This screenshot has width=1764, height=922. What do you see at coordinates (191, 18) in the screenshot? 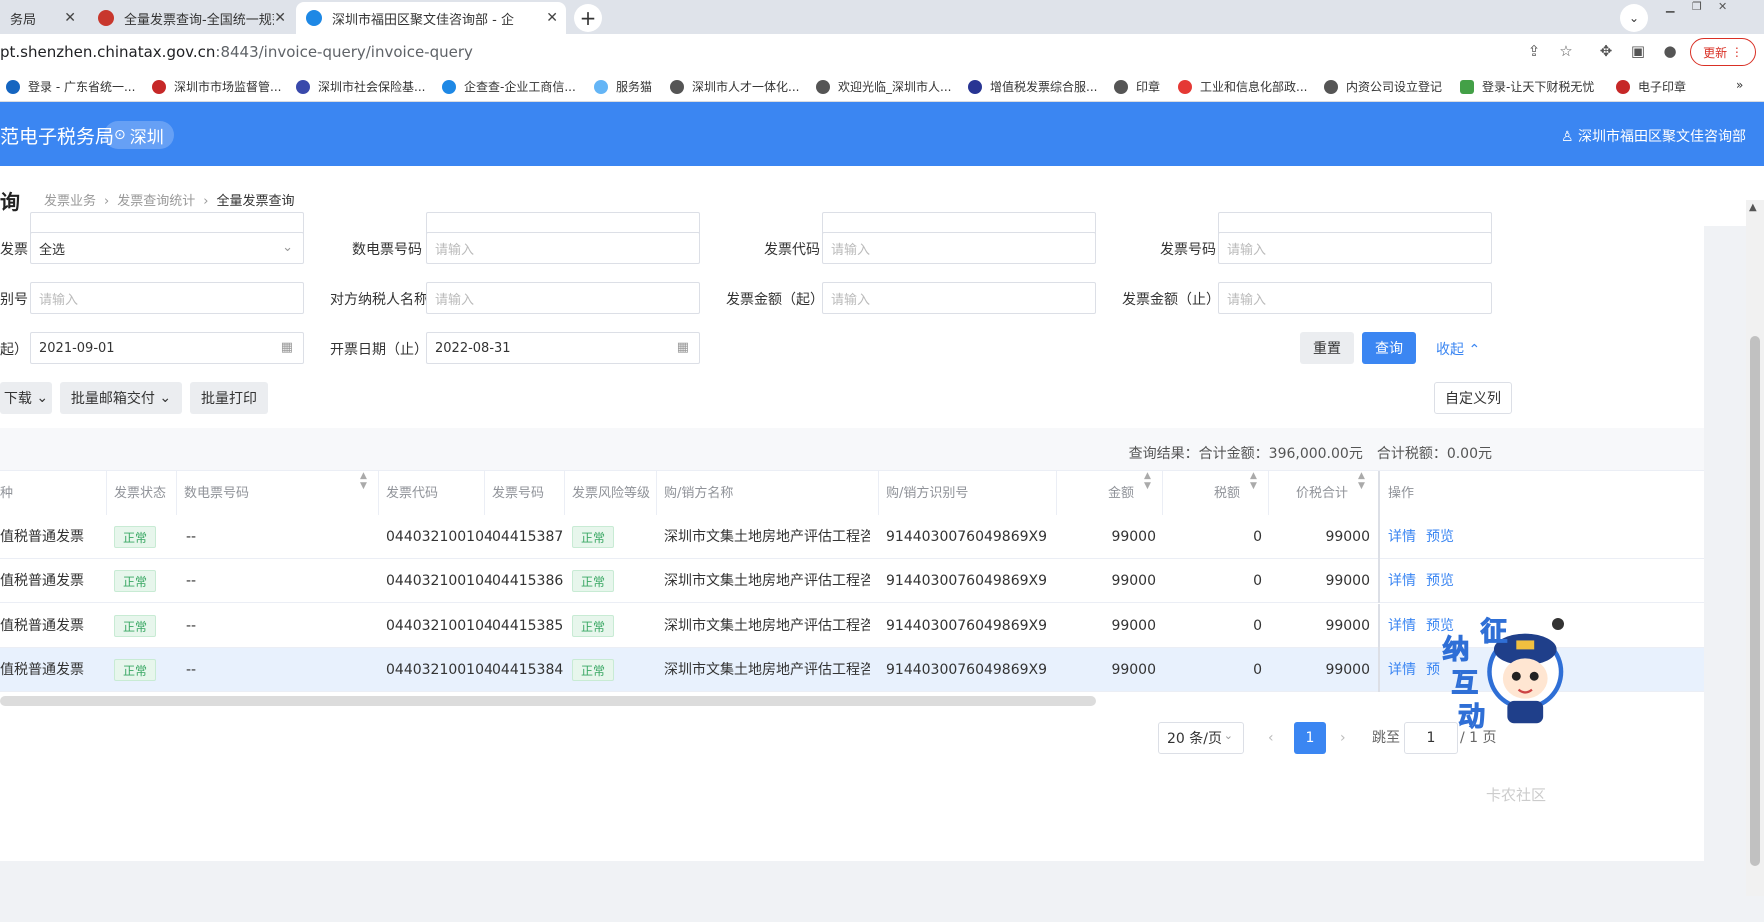
I see `browser-tab: 全量发票查询-全国统一规范电子 ✕` at bounding box center [191, 18].